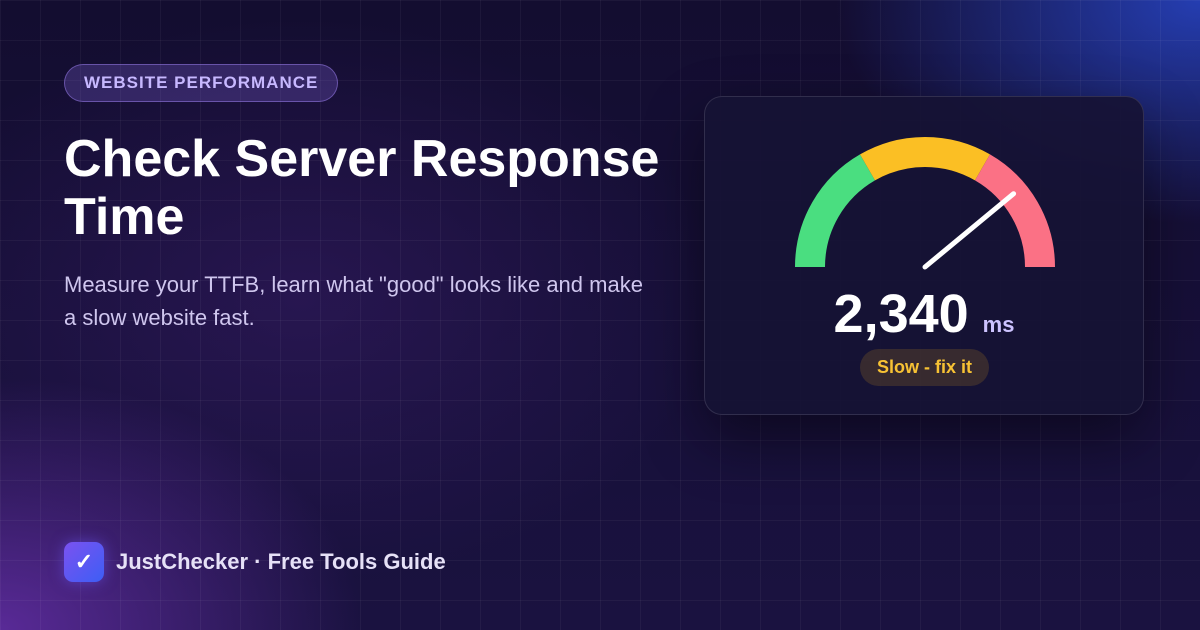  What do you see at coordinates (925, 367) in the screenshot?
I see `status-badge: Slow - fix it` at bounding box center [925, 367].